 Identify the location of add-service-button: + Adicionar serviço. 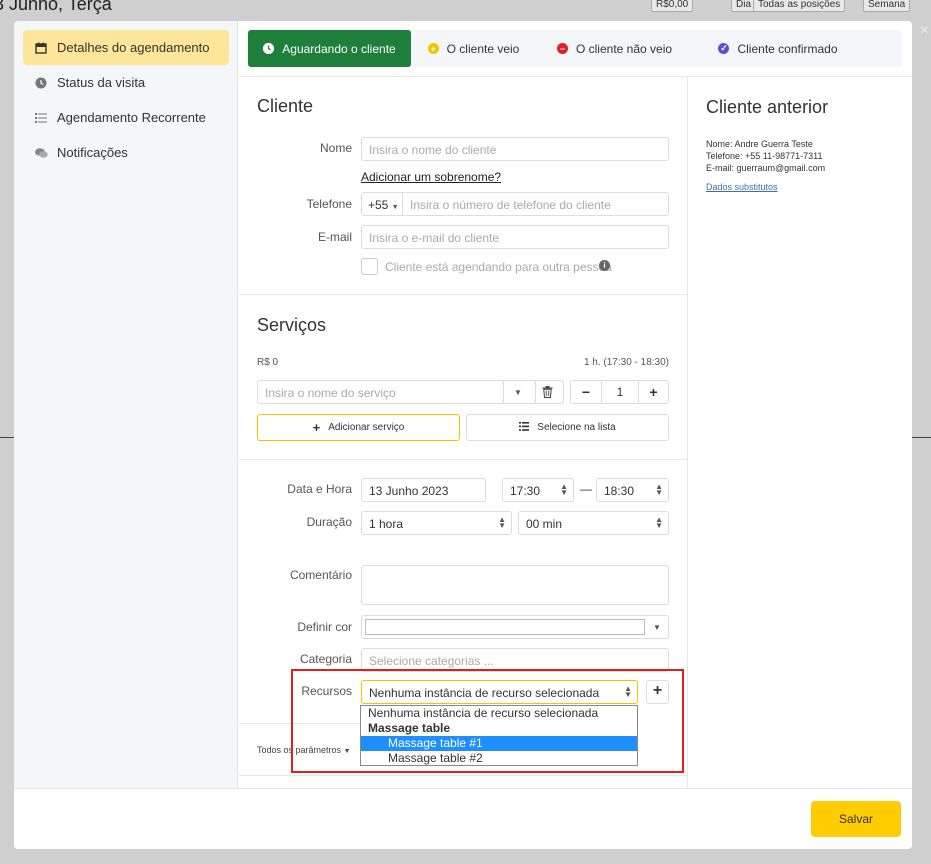
(358, 427).